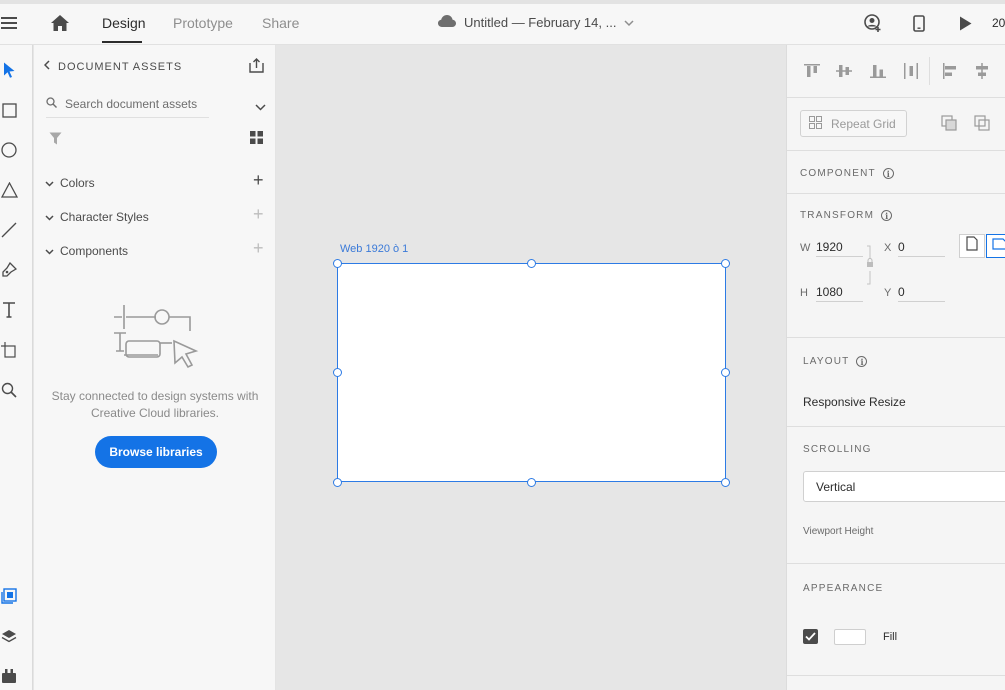 The image size is (1005, 690). What do you see at coordinates (120, 66) in the screenshot?
I see `assets-panel-title: DOCUMENT ASSETS` at bounding box center [120, 66].